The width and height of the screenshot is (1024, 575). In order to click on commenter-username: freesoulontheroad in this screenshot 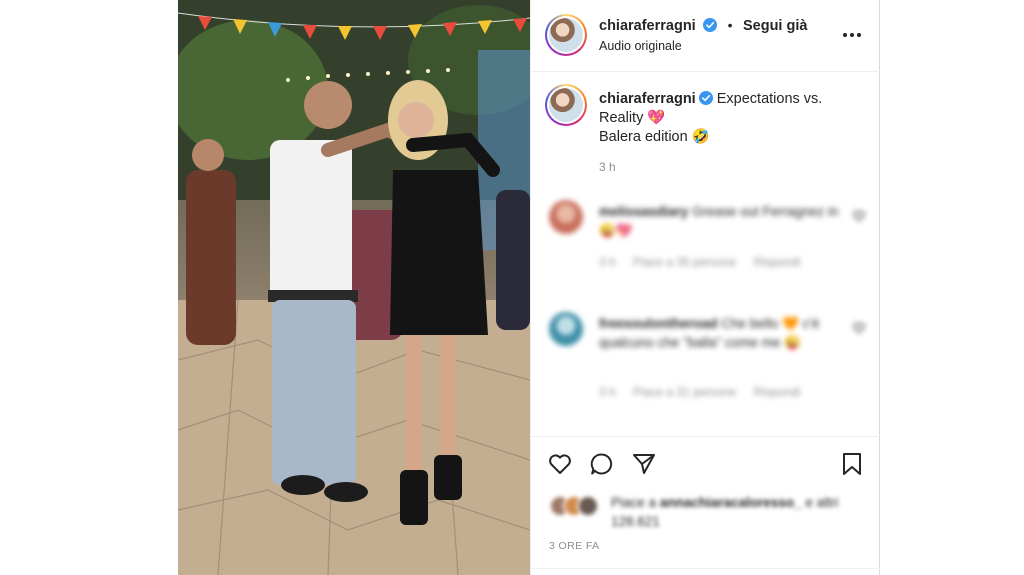, I will do `click(658, 323)`.